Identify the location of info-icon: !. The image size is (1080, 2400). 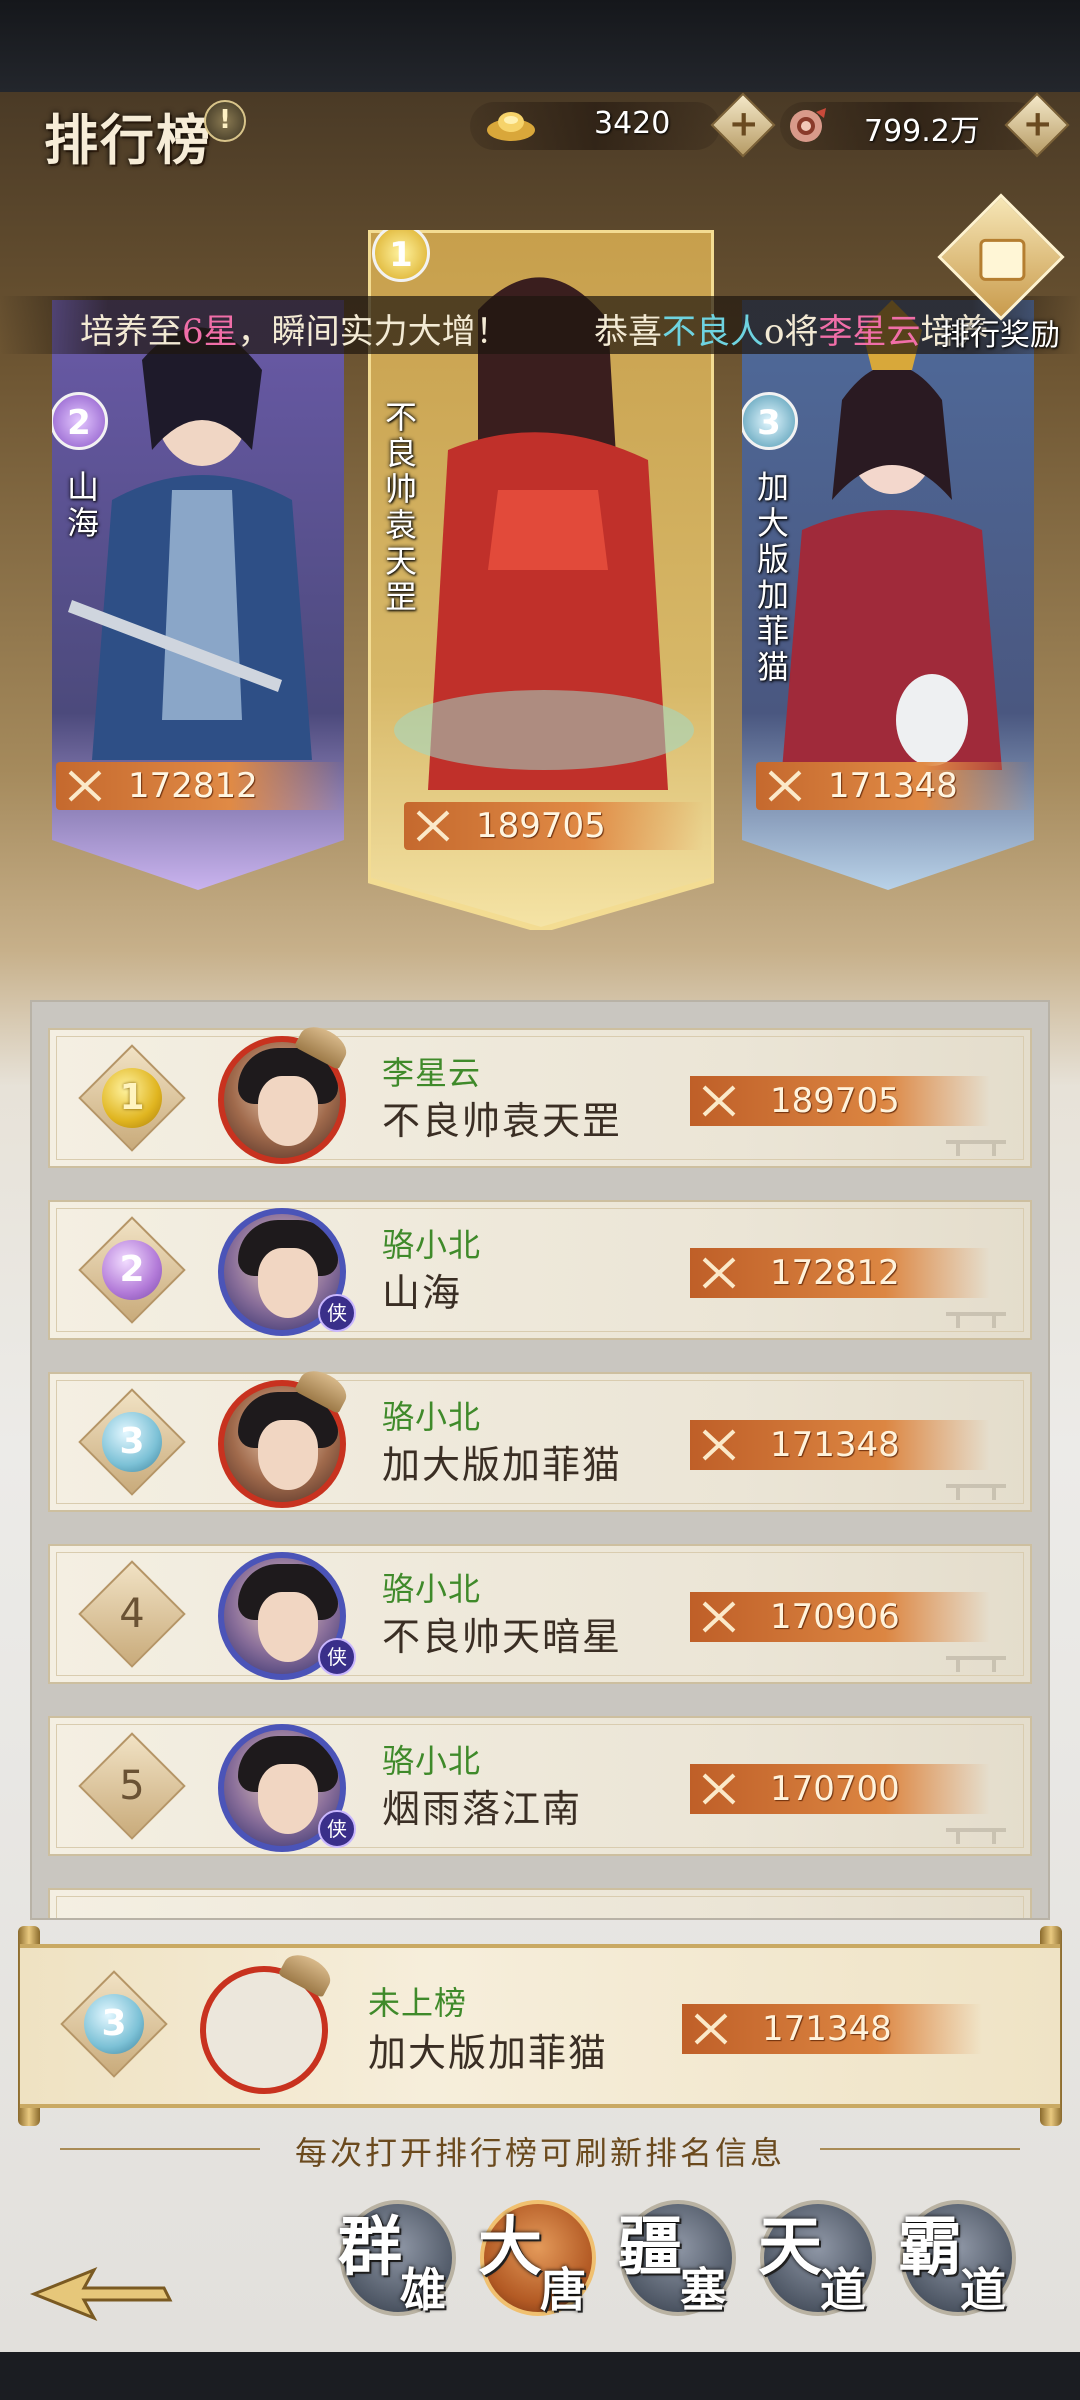
(225, 121).